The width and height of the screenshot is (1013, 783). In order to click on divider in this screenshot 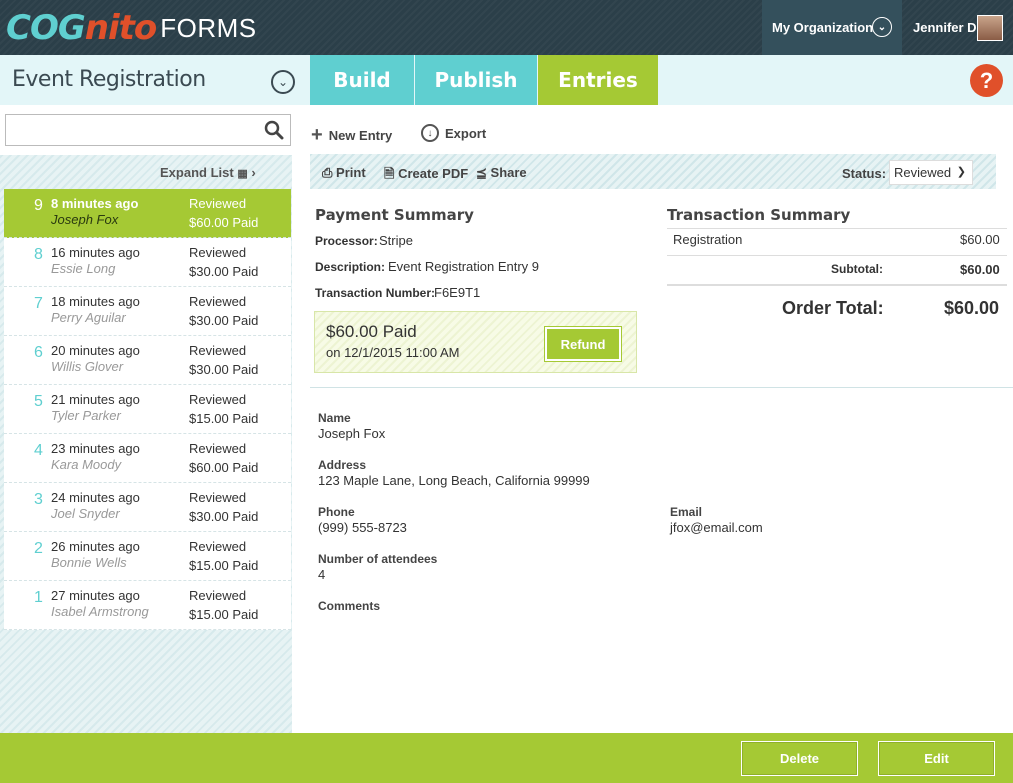, I will do `click(837, 228)`.